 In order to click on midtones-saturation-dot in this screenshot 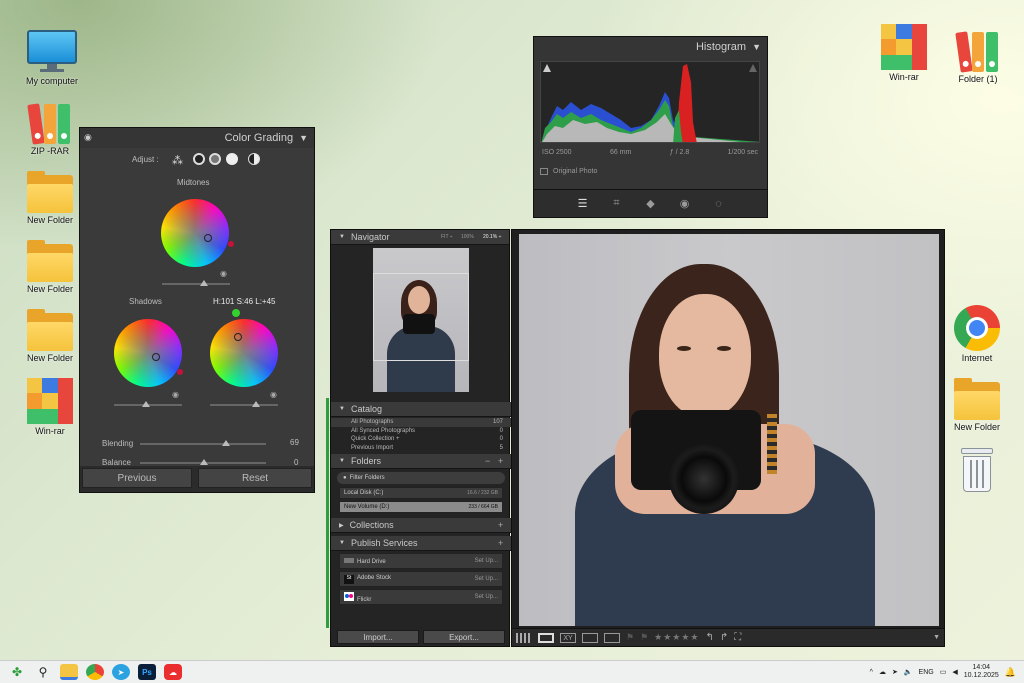, I will do `click(231, 244)`.